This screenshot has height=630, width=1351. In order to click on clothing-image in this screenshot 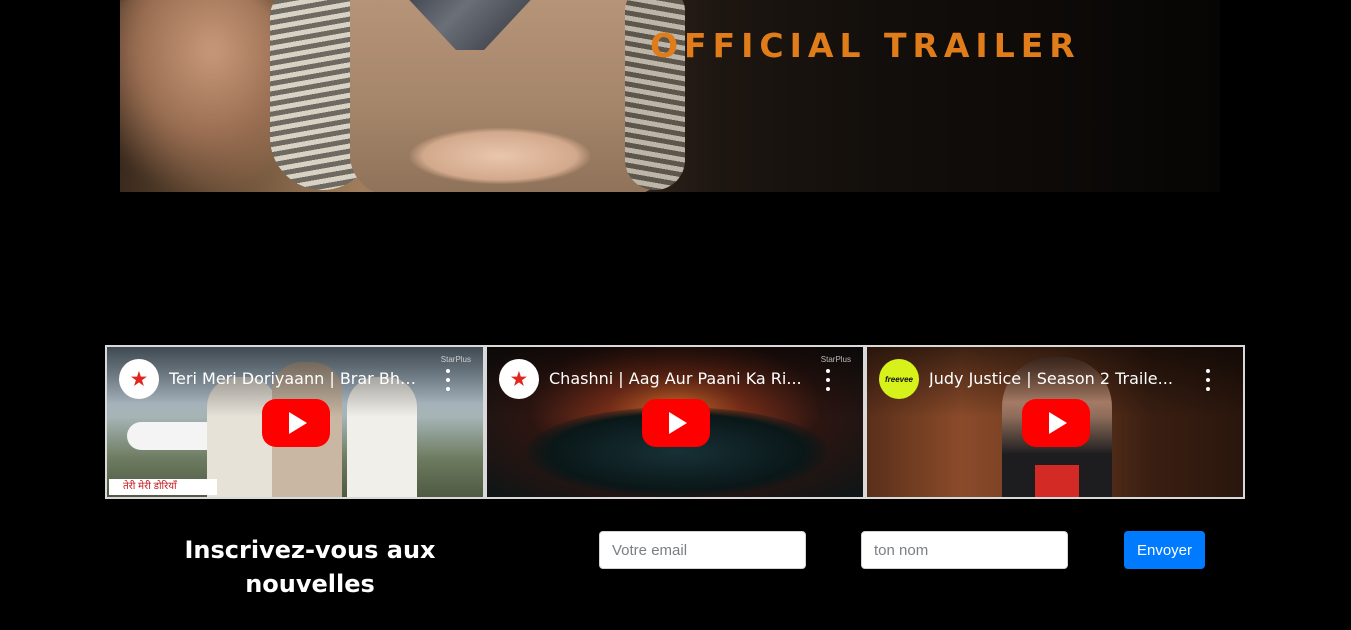, I will do `click(1057, 481)`.